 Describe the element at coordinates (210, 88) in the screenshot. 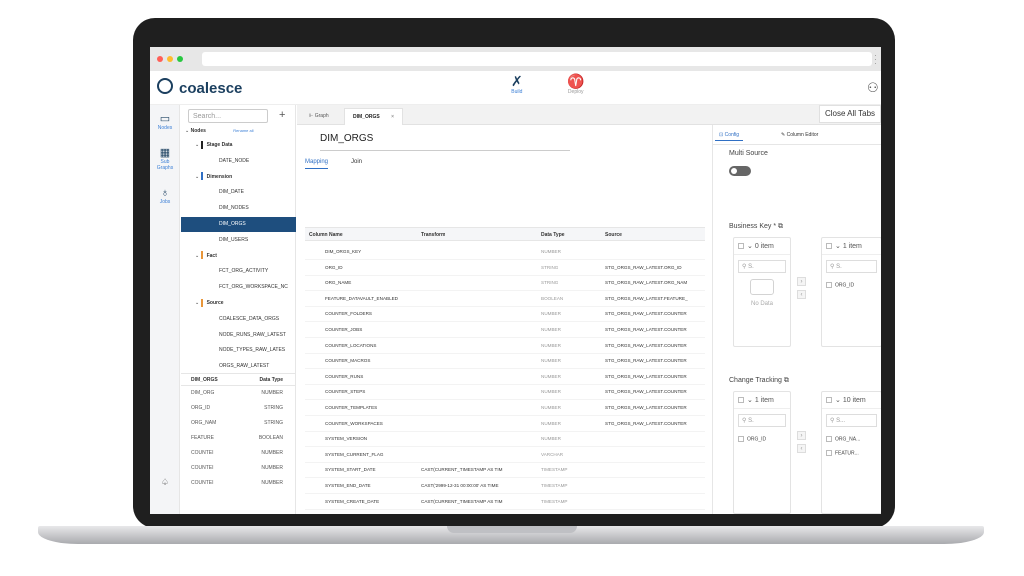

I see `app-logo: coalesce` at that location.